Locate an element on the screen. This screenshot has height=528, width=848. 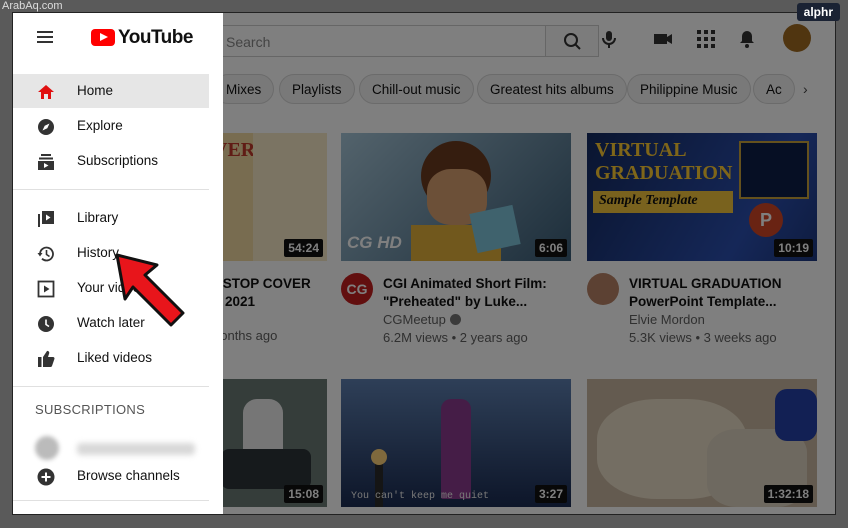
sidebar-item-label: Liked videos is located at coordinates (115, 357).